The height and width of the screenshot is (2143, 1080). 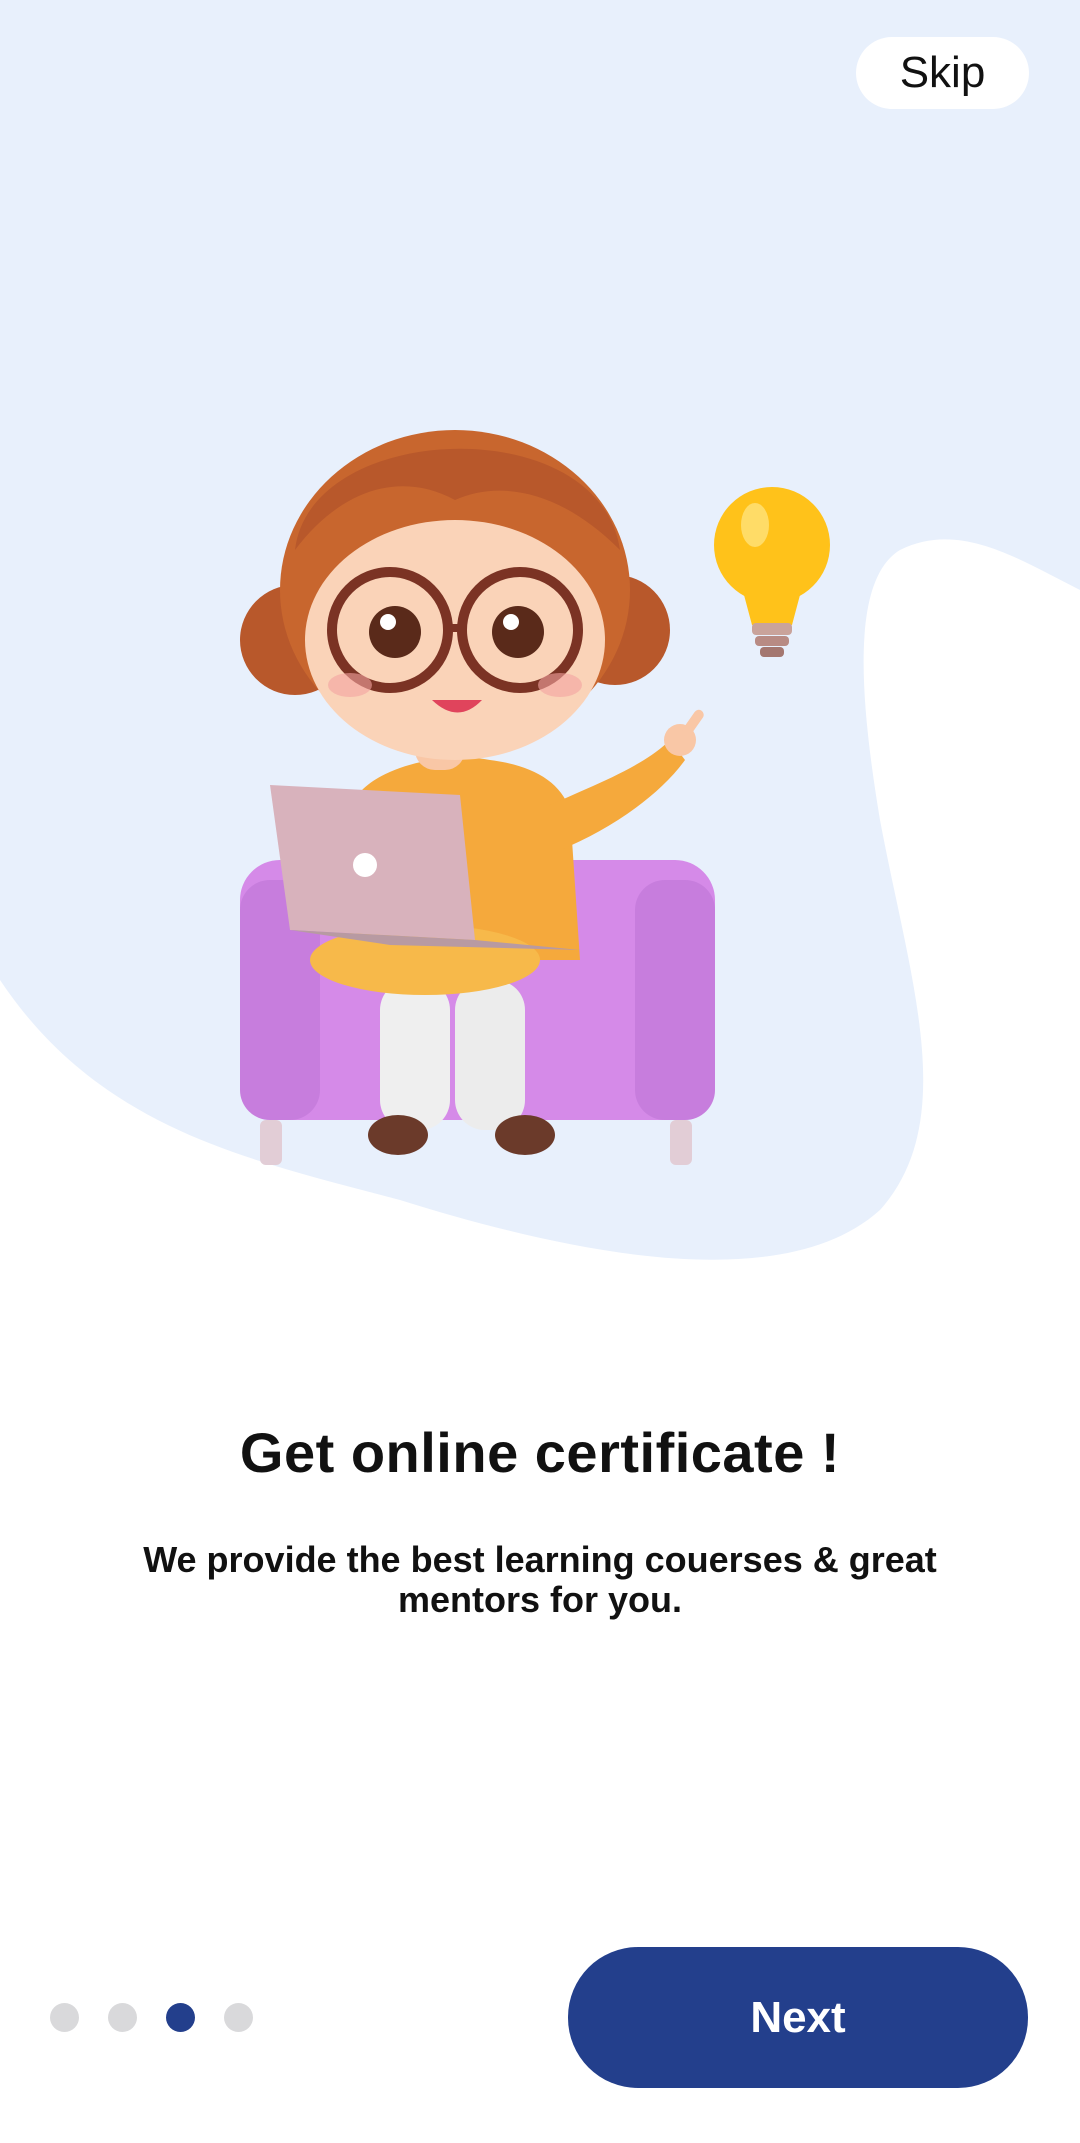 What do you see at coordinates (540, 1452) in the screenshot?
I see `page-title: Get online certificate !` at bounding box center [540, 1452].